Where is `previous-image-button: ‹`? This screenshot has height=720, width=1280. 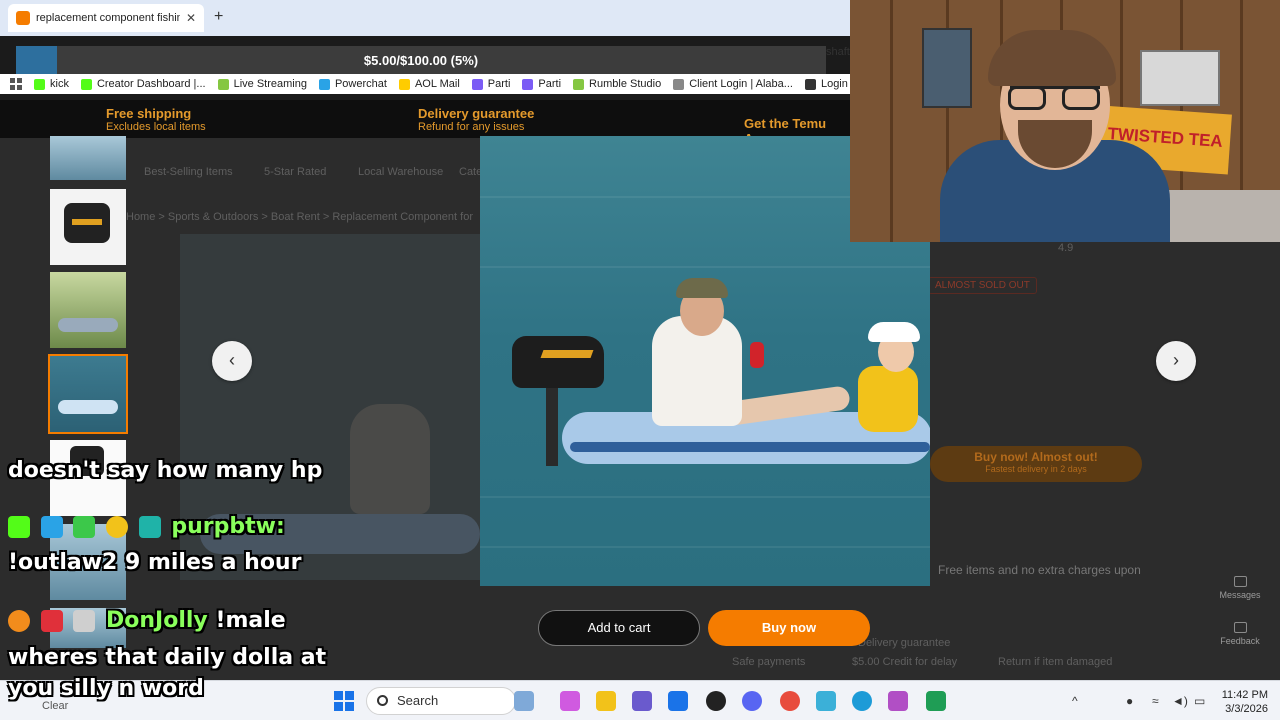
previous-image-button: ‹ is located at coordinates (232, 361).